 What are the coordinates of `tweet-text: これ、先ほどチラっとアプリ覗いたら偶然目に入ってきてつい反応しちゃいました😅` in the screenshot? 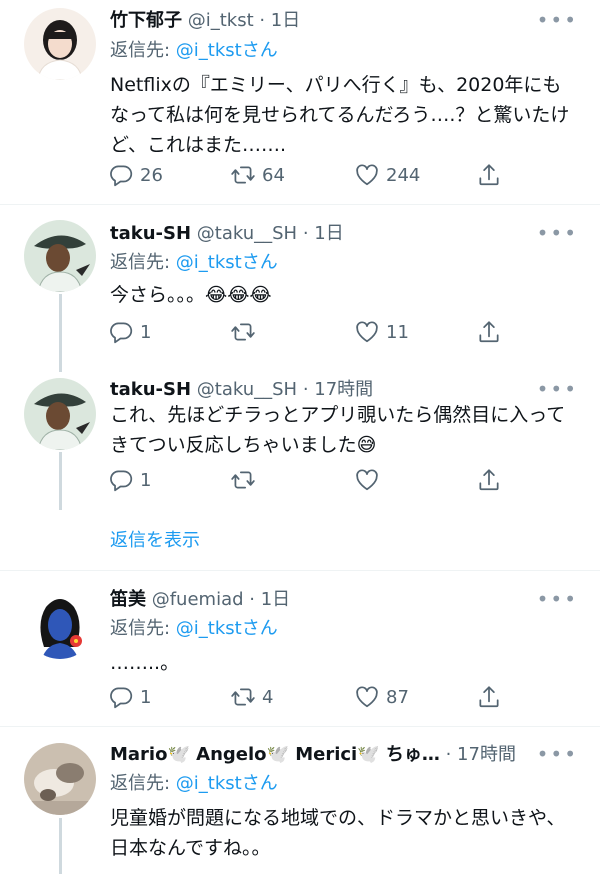 It's located at (338, 430).